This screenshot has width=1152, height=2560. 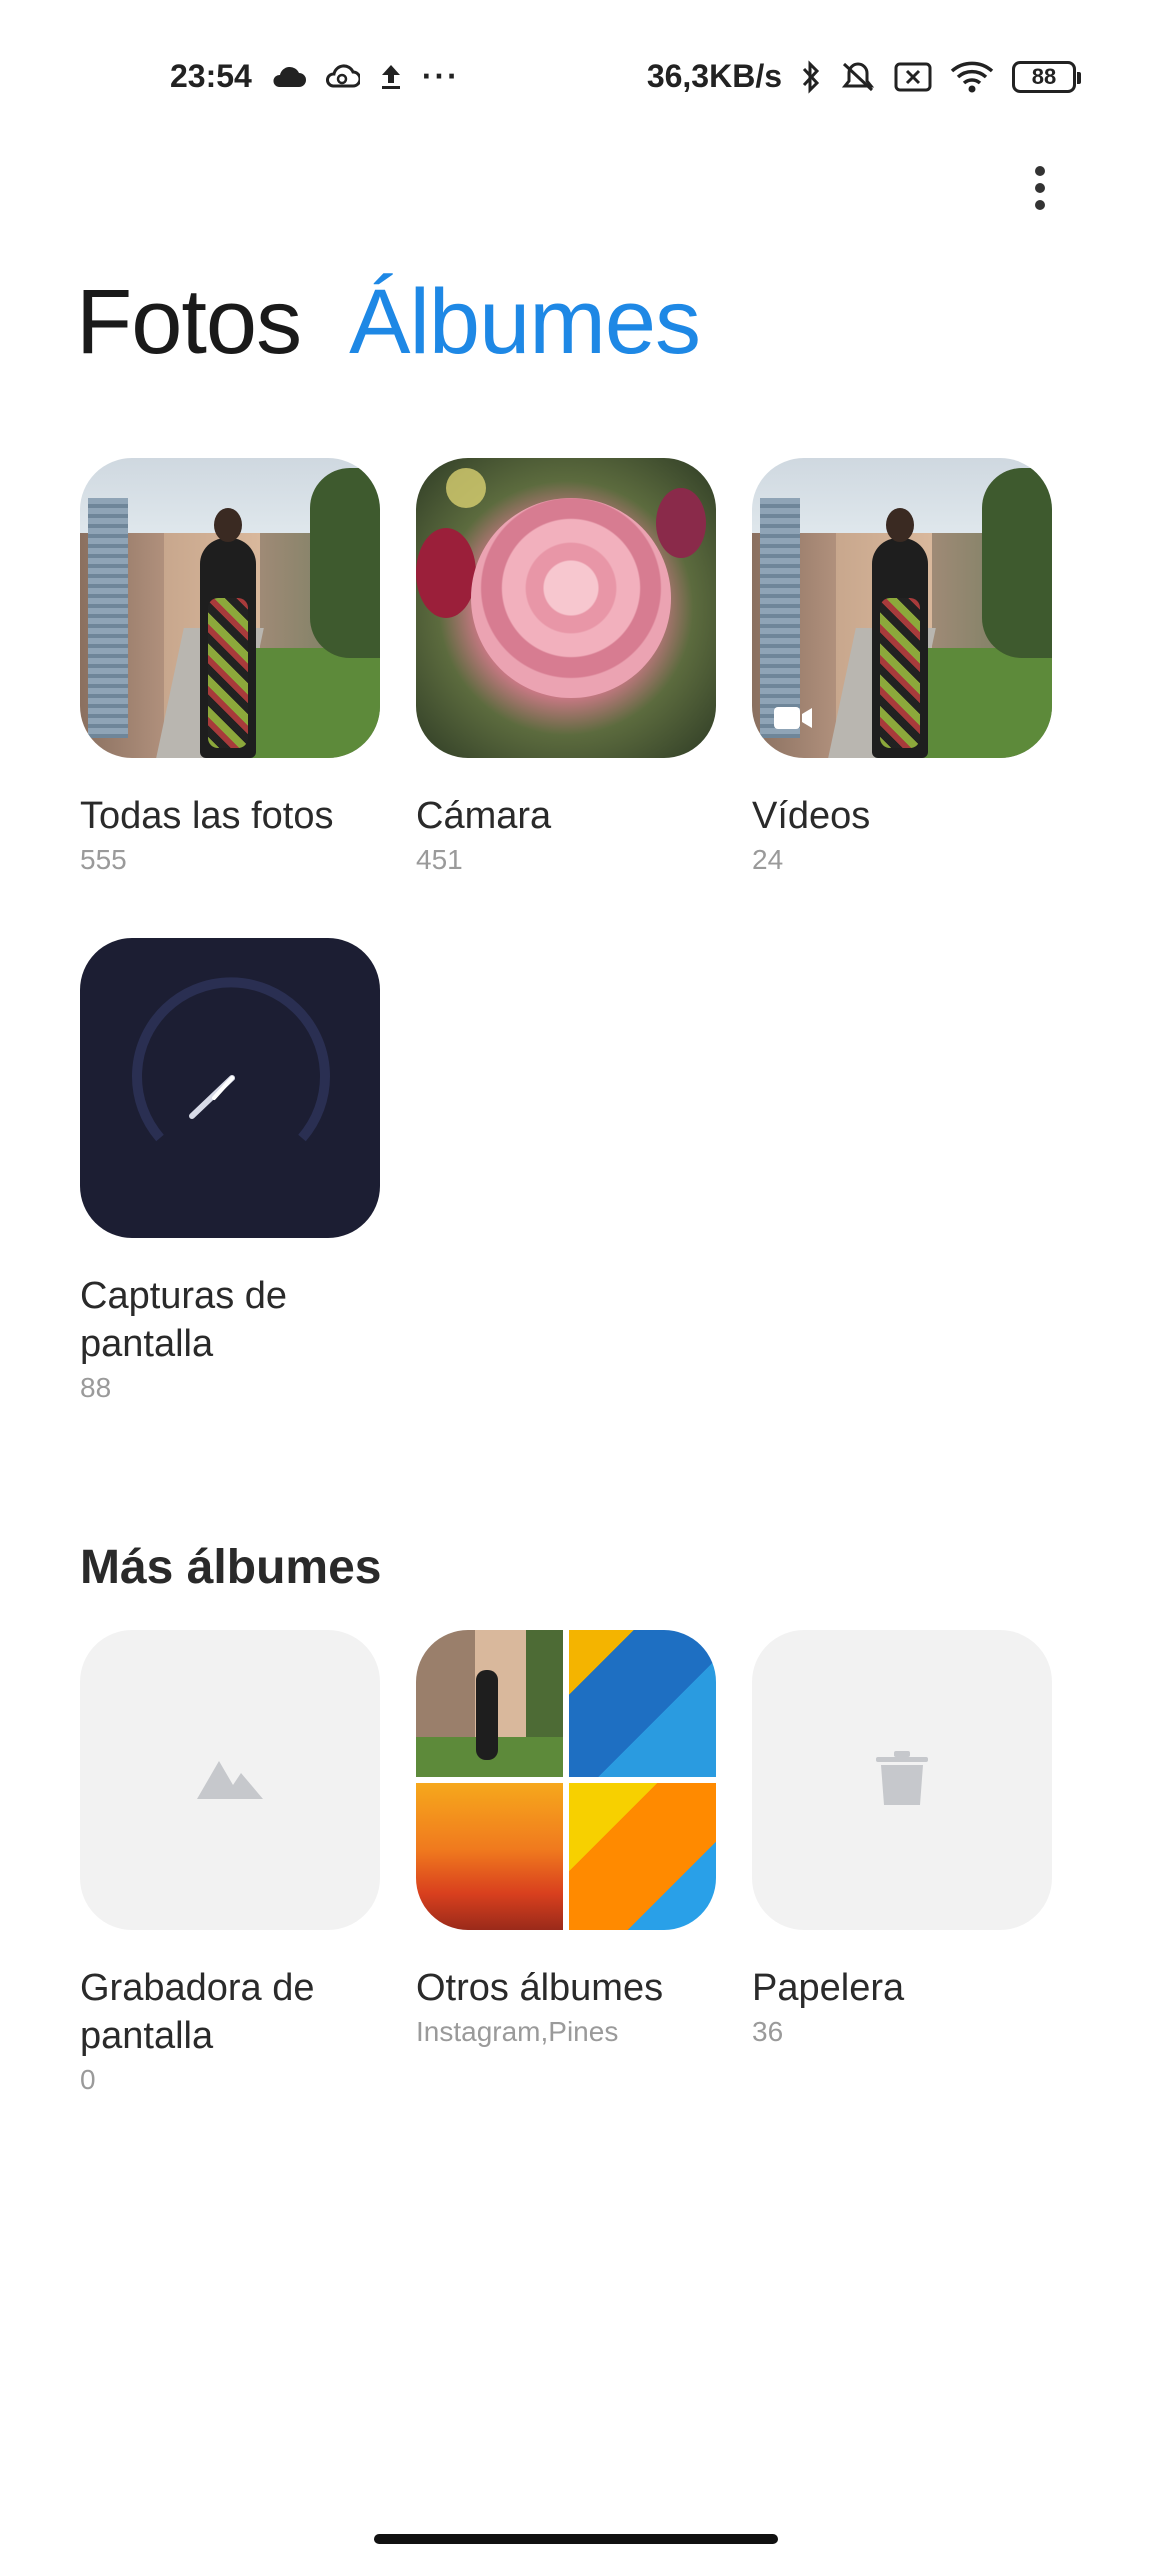 What do you see at coordinates (231, 1059) in the screenshot?
I see `speedometer-icon` at bounding box center [231, 1059].